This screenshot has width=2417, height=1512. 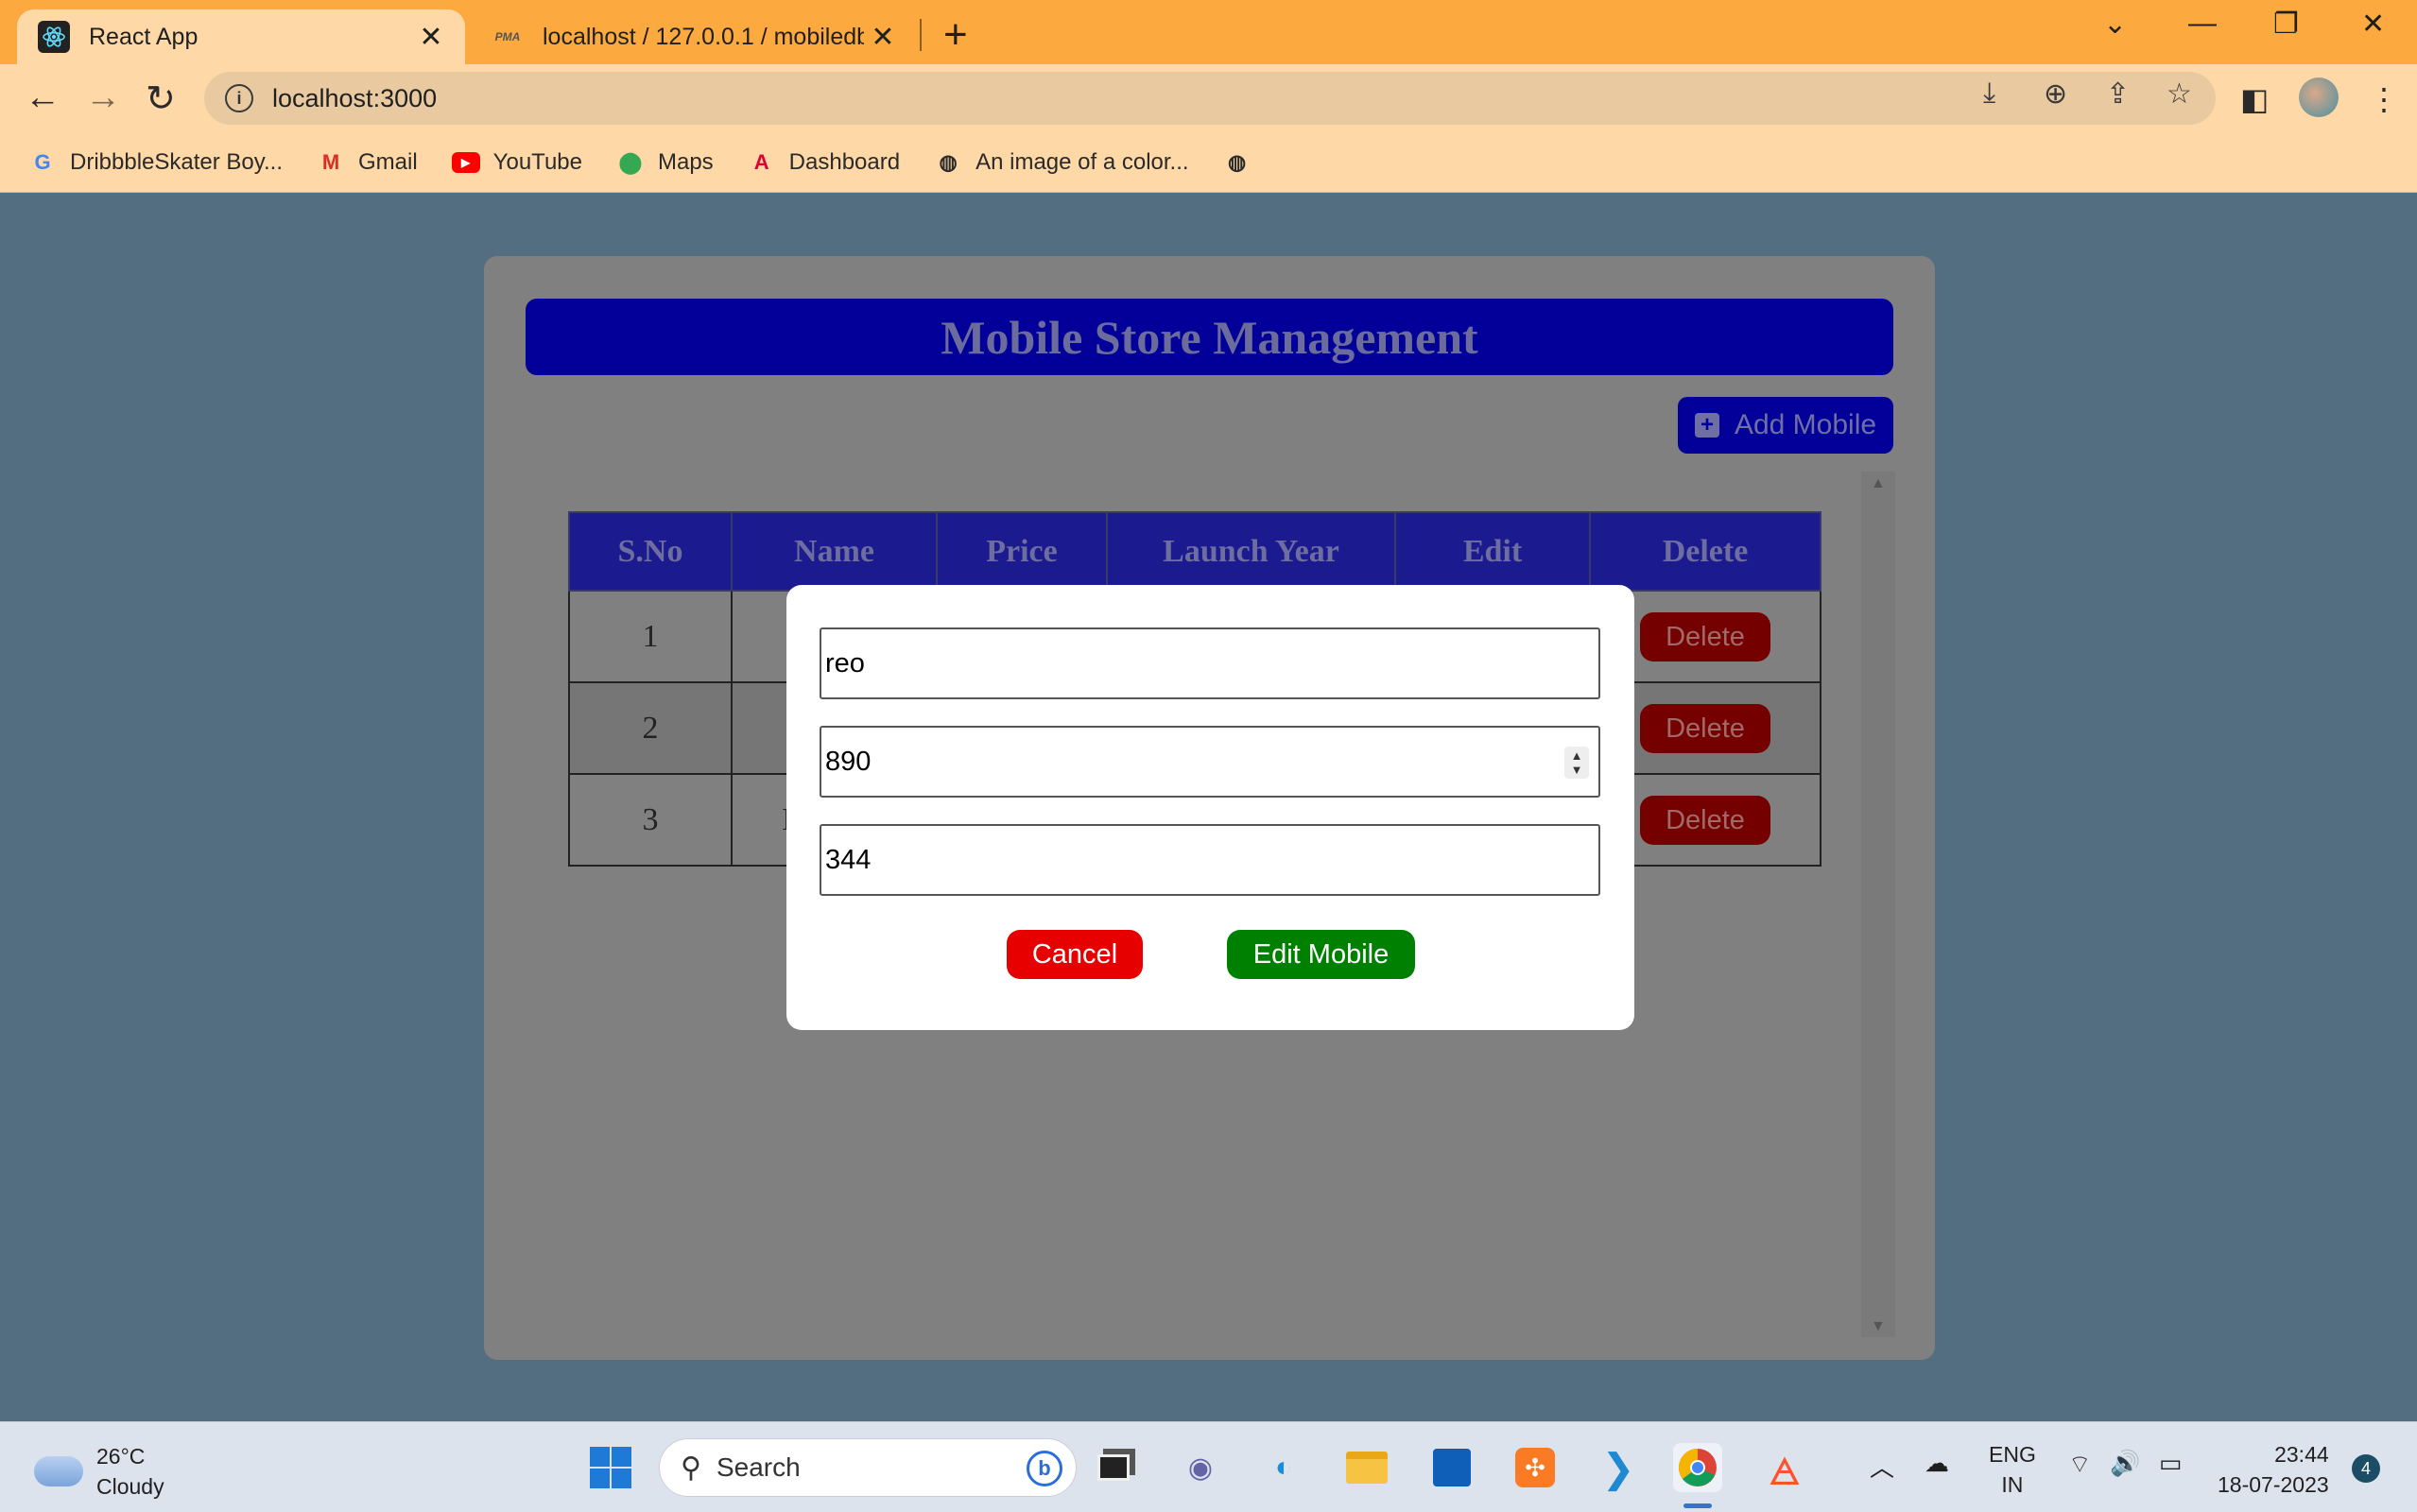 I want to click on price-value: 890, so click(x=848, y=761).